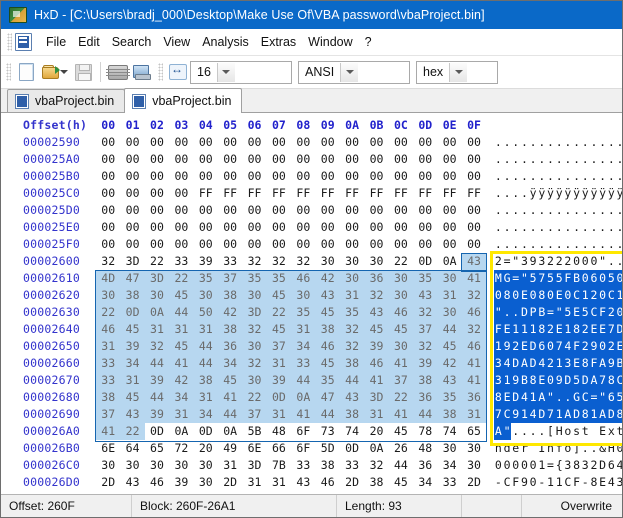 The image size is (623, 518). Describe the element at coordinates (611, 492) in the screenshot. I see `ascii-cell: ;` at that location.